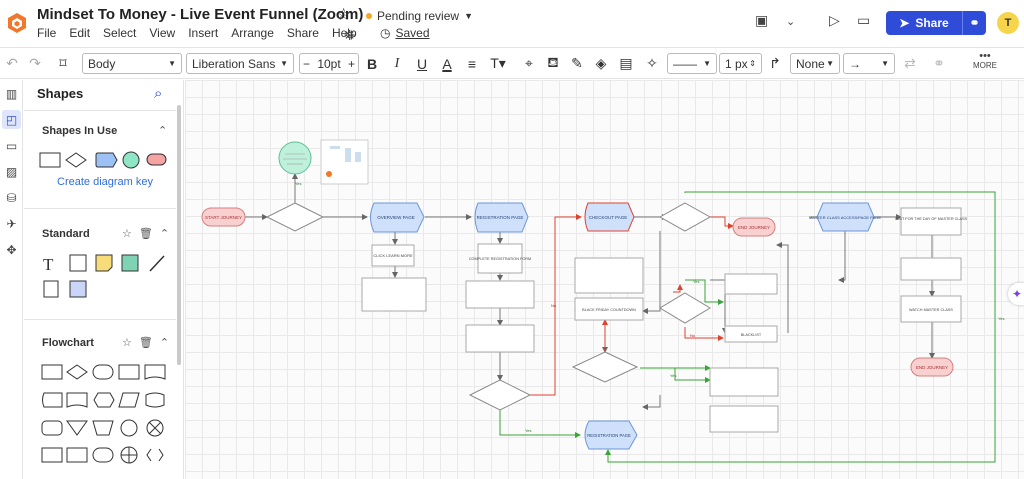 This screenshot has height=479, width=1024. I want to click on fc-annotation, so click(155, 455).